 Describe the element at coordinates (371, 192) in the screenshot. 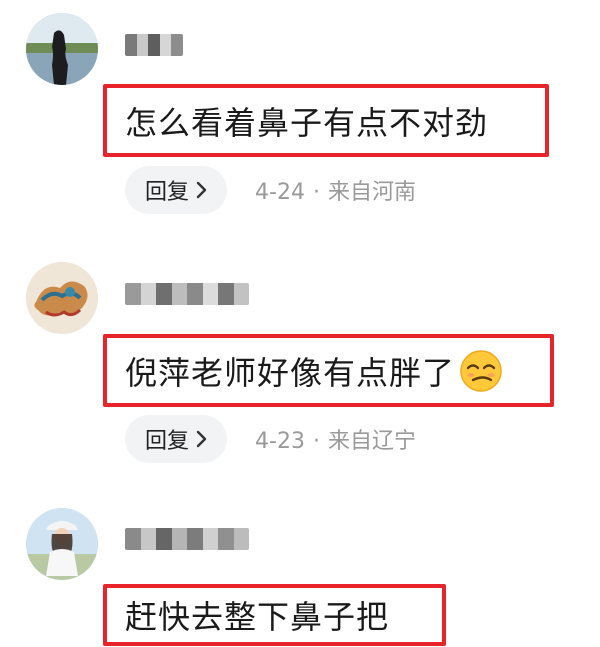

I see `comment-location: 来自河南` at that location.